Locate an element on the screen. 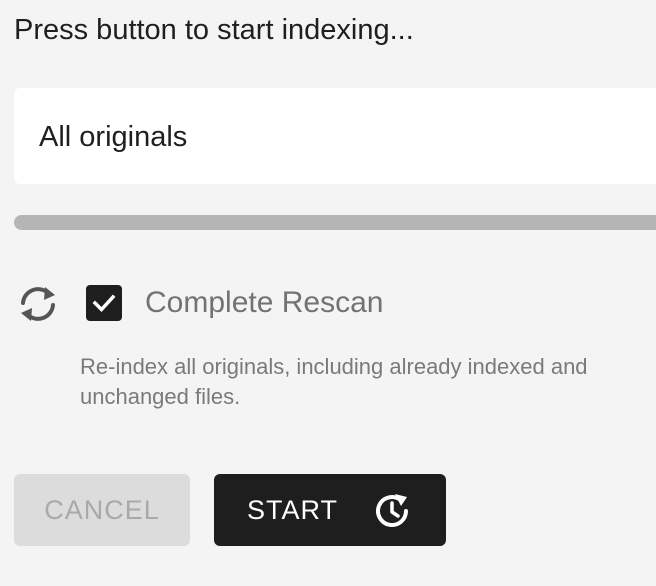 The height and width of the screenshot is (586, 656). start-button-label: START is located at coordinates (293, 509).